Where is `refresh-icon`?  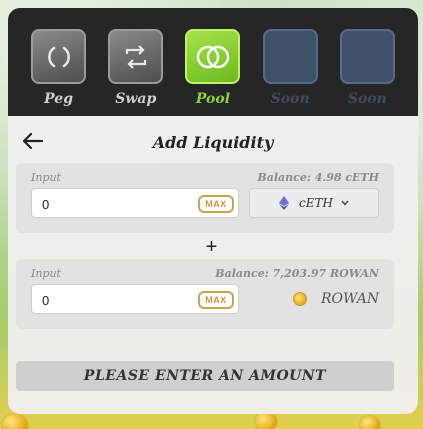
refresh-icon is located at coordinates (58, 56).